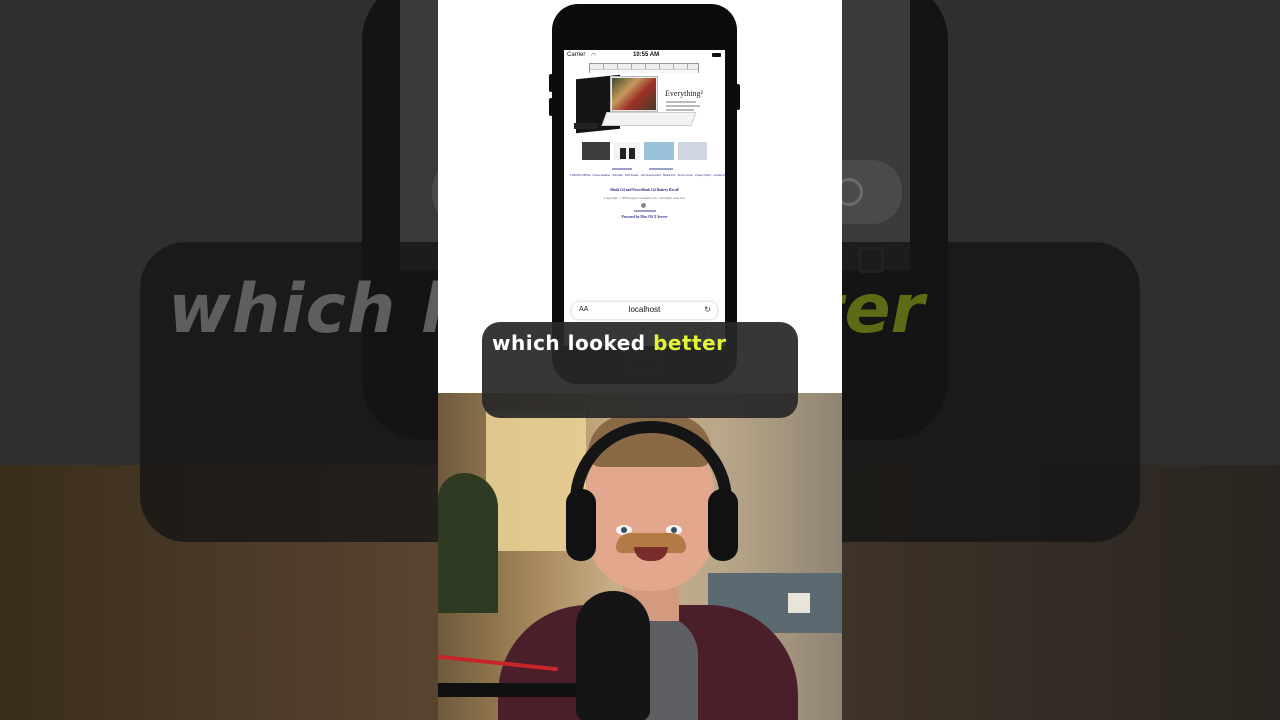  I want to click on power-button, so click(738, 97).